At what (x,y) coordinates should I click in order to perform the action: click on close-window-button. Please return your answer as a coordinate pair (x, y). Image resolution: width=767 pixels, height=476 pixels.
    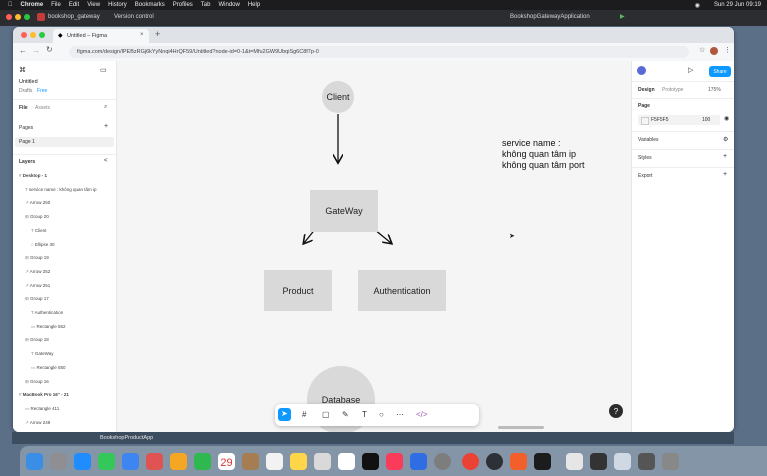
    Looking at the image, I should click on (24, 35).